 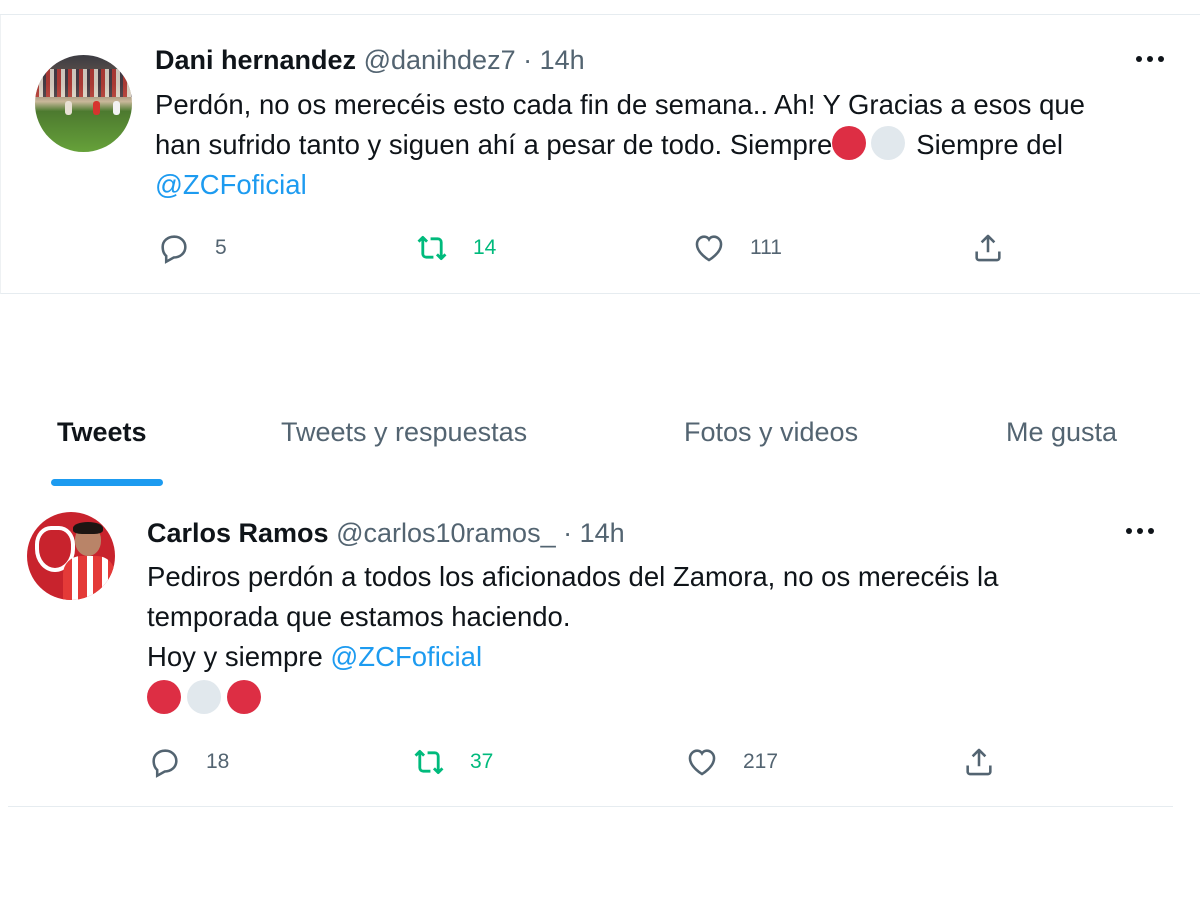 I want to click on author-name: Carlos Ramos, so click(x=238, y=533).